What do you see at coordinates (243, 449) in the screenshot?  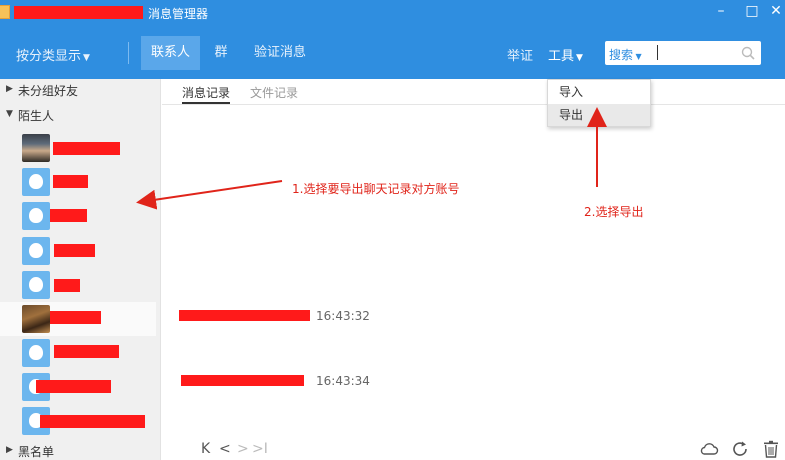 I see `next-page-button: >` at bounding box center [243, 449].